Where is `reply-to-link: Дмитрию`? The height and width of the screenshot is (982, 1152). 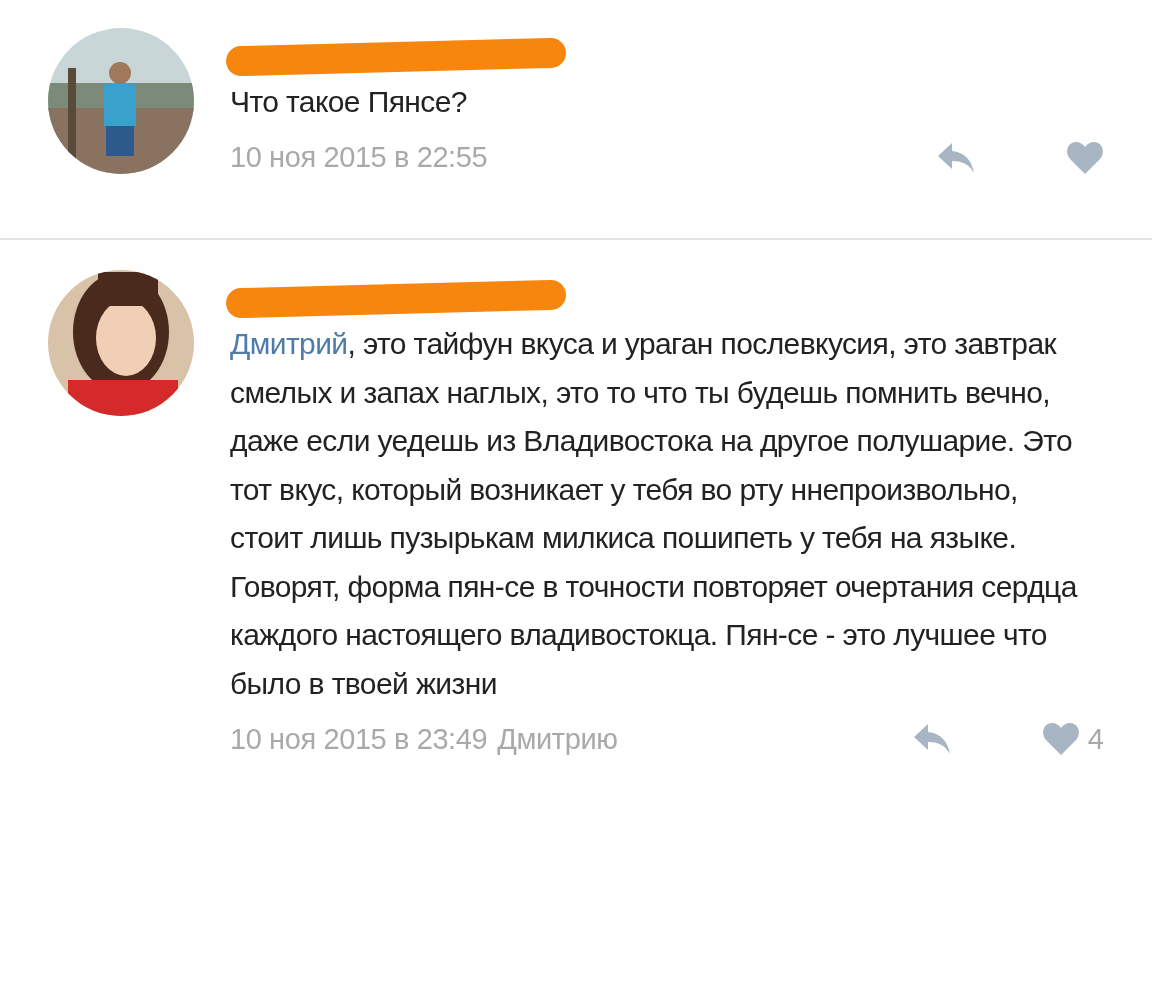 reply-to-link: Дмитрию is located at coordinates (557, 739).